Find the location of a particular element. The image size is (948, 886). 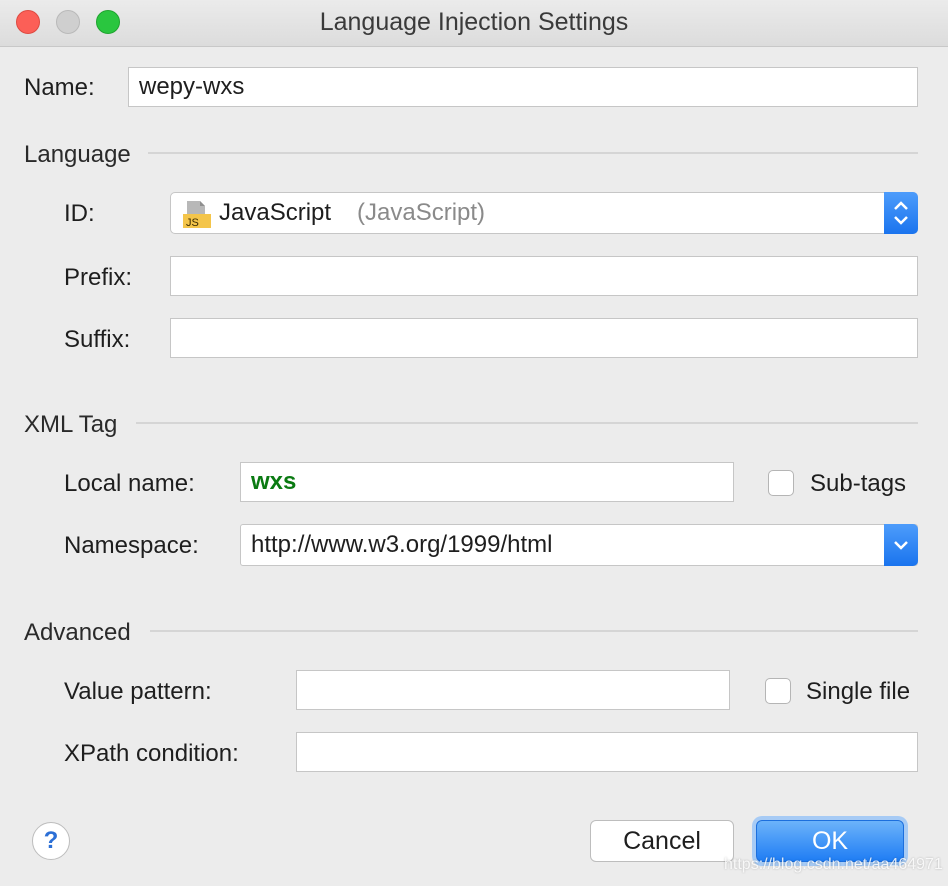

title-bar: Language Injection Settings is located at coordinates (474, 23).